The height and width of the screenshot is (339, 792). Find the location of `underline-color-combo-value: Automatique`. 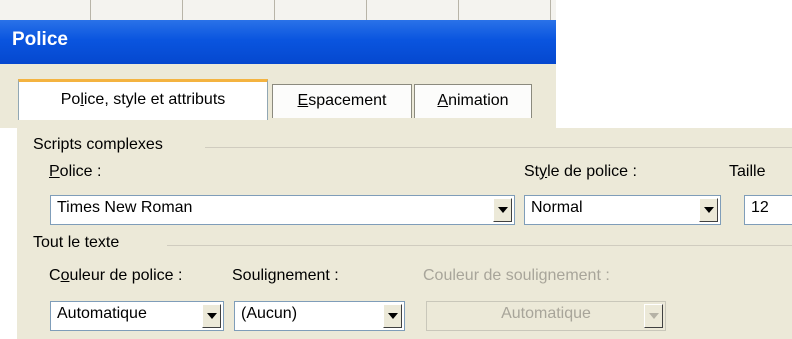

underline-color-combo-value: Automatique is located at coordinates (546, 313).